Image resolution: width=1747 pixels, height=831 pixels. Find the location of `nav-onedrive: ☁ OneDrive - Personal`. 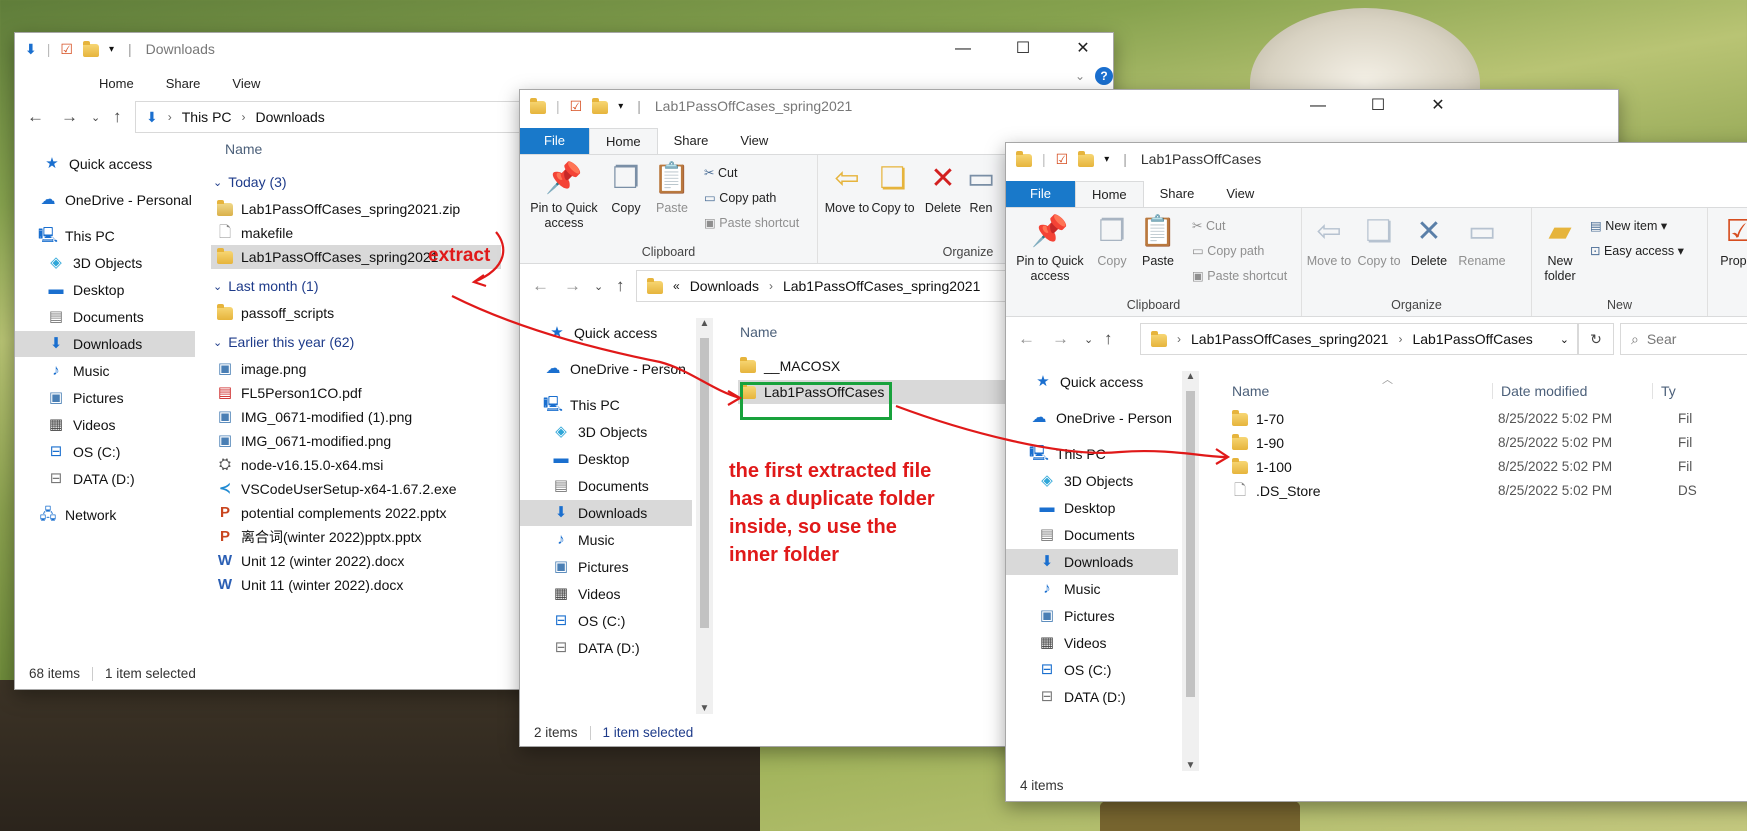

nav-onedrive: ☁ OneDrive - Personal is located at coordinates (105, 200).